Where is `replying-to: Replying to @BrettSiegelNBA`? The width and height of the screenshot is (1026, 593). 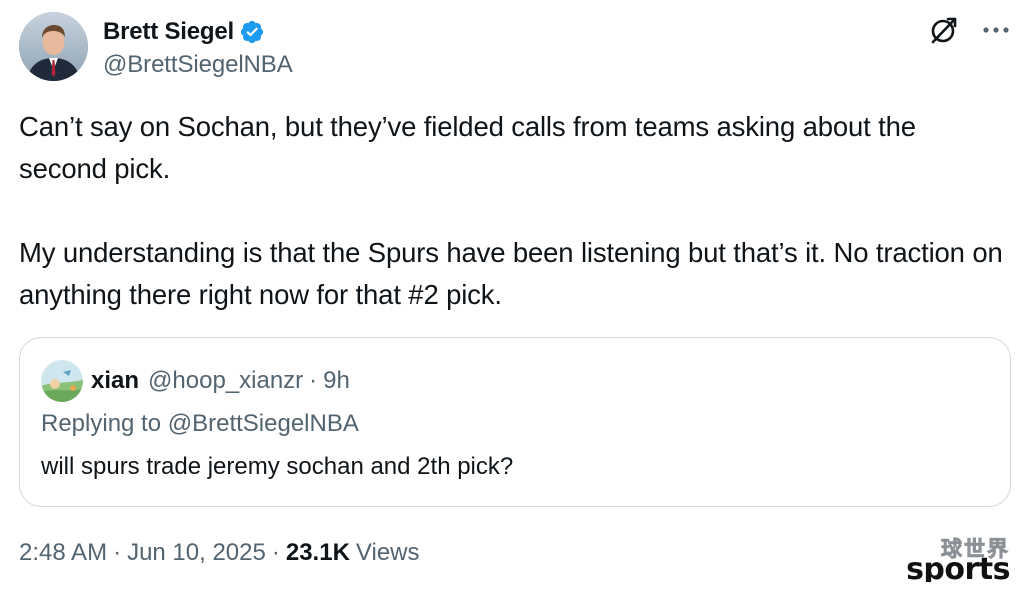 replying-to: Replying to @BrettSiegelNBA is located at coordinates (200, 423).